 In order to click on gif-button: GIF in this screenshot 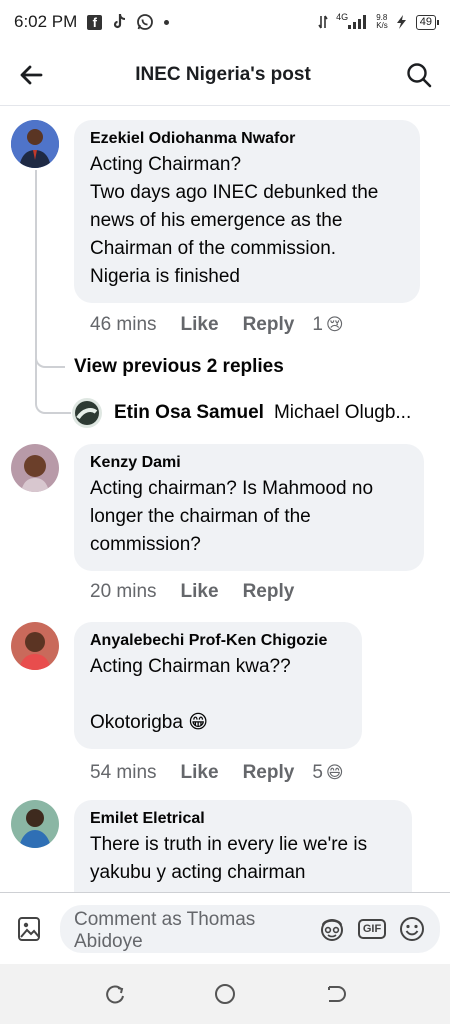, I will do `click(372, 929)`.